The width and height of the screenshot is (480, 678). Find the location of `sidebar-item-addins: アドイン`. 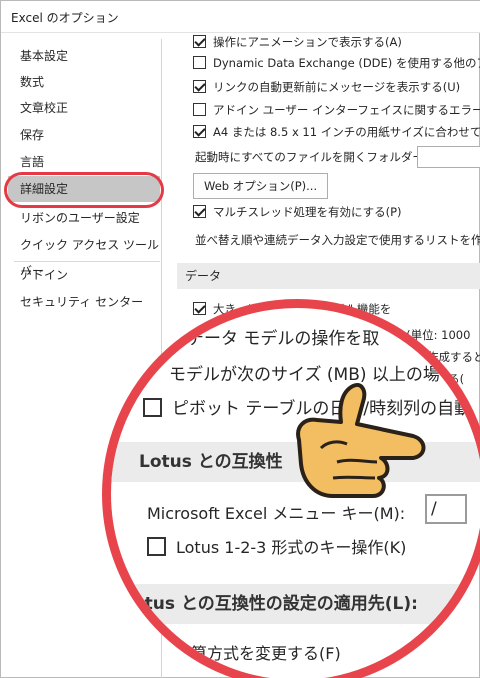

sidebar-item-addins: アドイン is located at coordinates (84, 275).